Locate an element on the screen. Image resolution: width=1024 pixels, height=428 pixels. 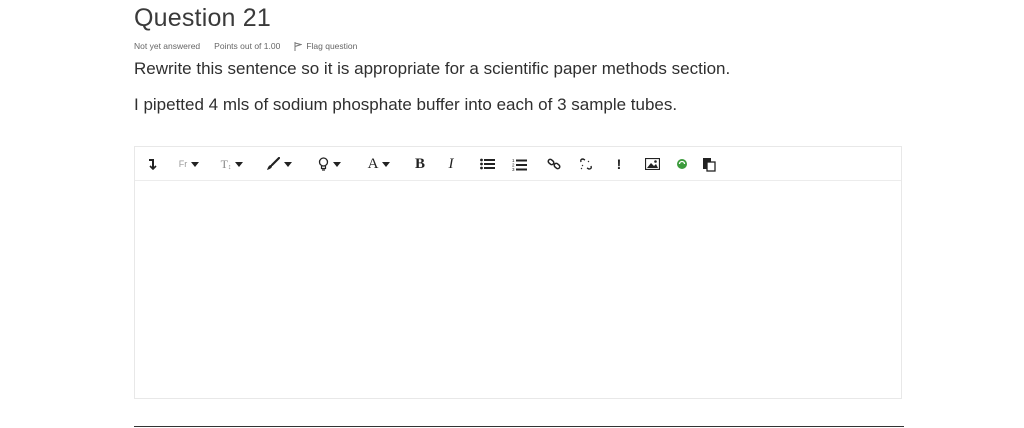
font-size-dropdown: T ↕ is located at coordinates (232, 164).